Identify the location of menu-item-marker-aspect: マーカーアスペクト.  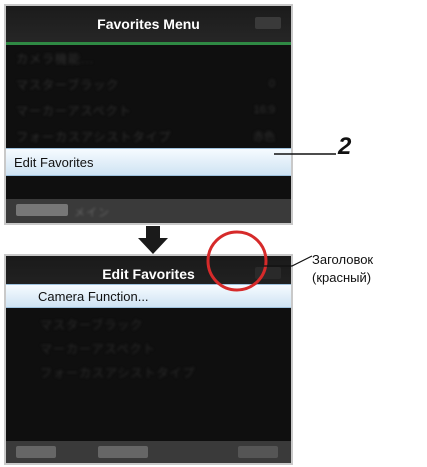
(148, 348).